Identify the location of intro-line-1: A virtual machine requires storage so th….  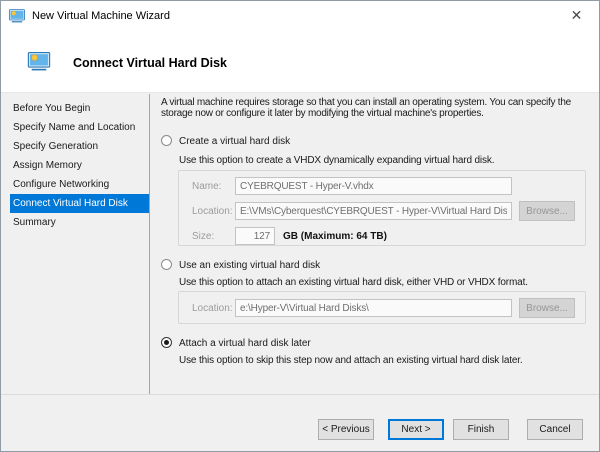
(366, 102).